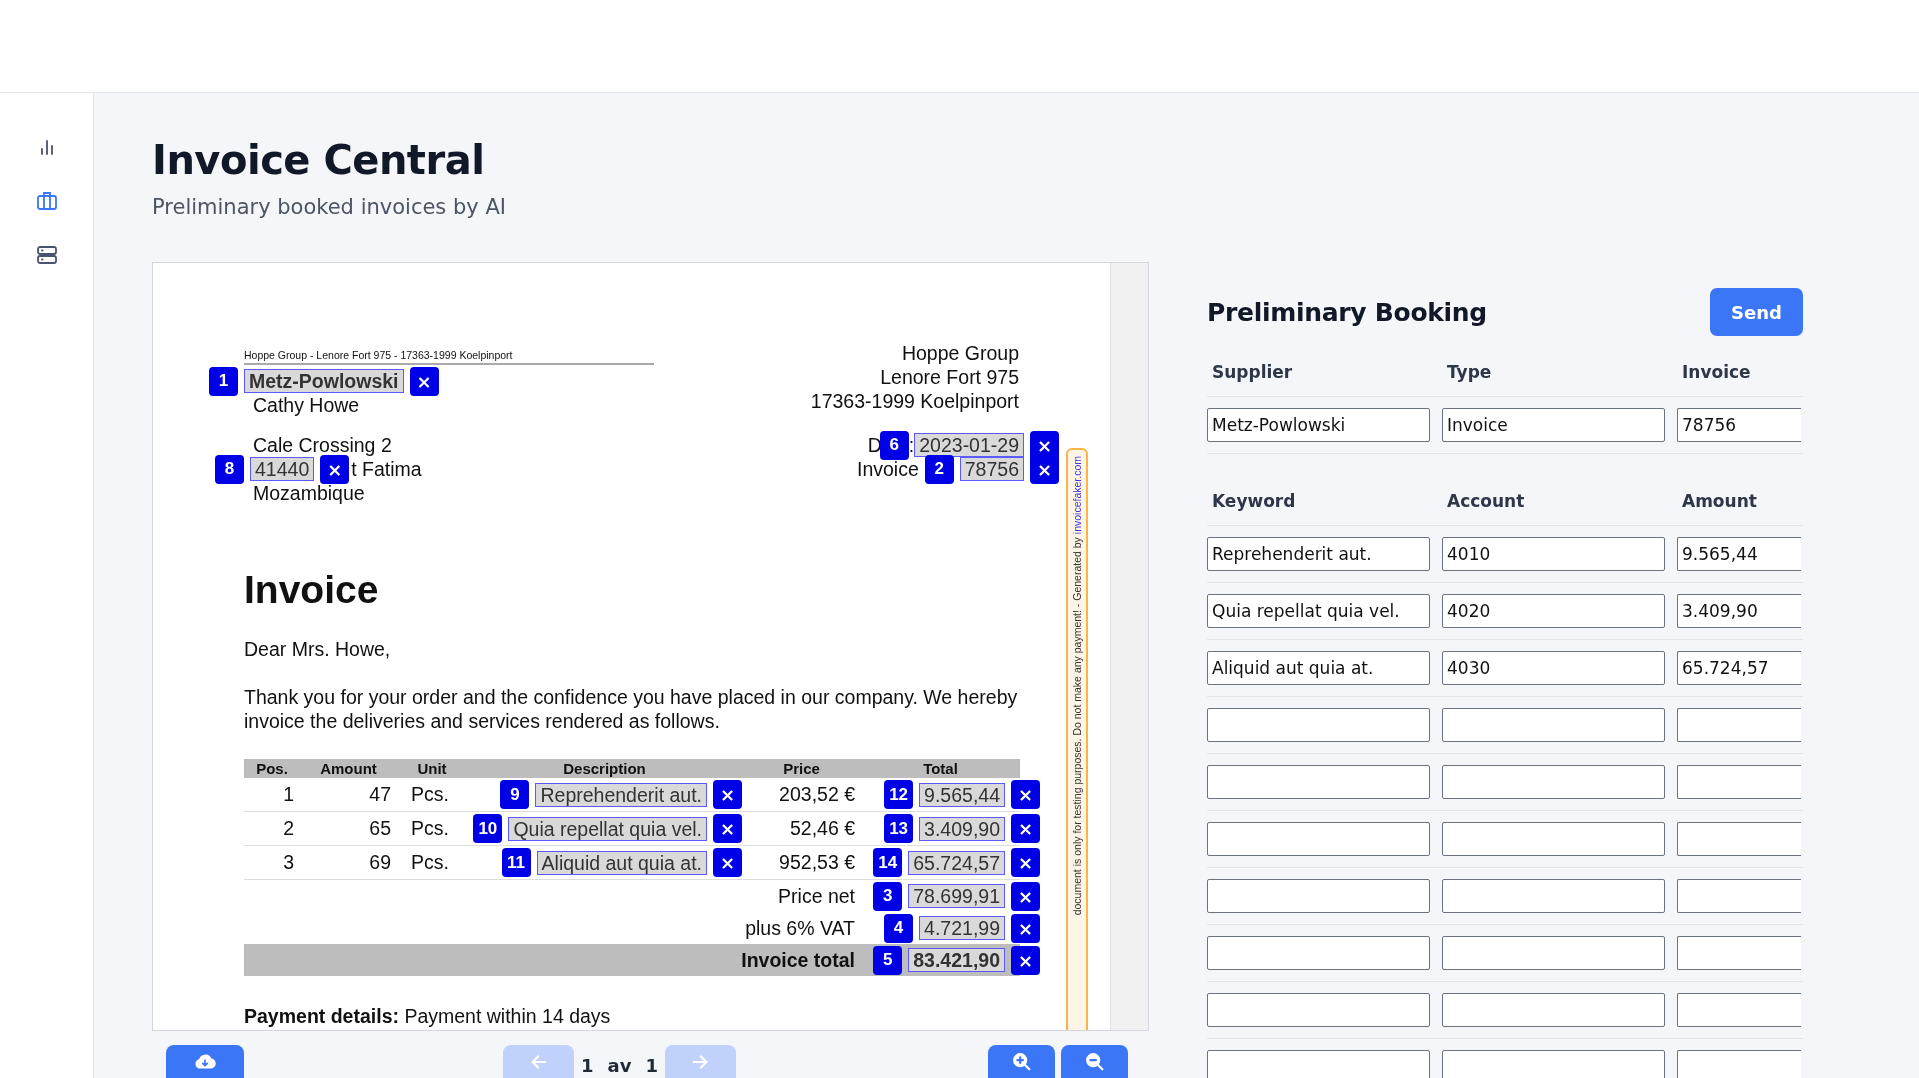  I want to click on zoom-in-button, so click(1021, 1061).